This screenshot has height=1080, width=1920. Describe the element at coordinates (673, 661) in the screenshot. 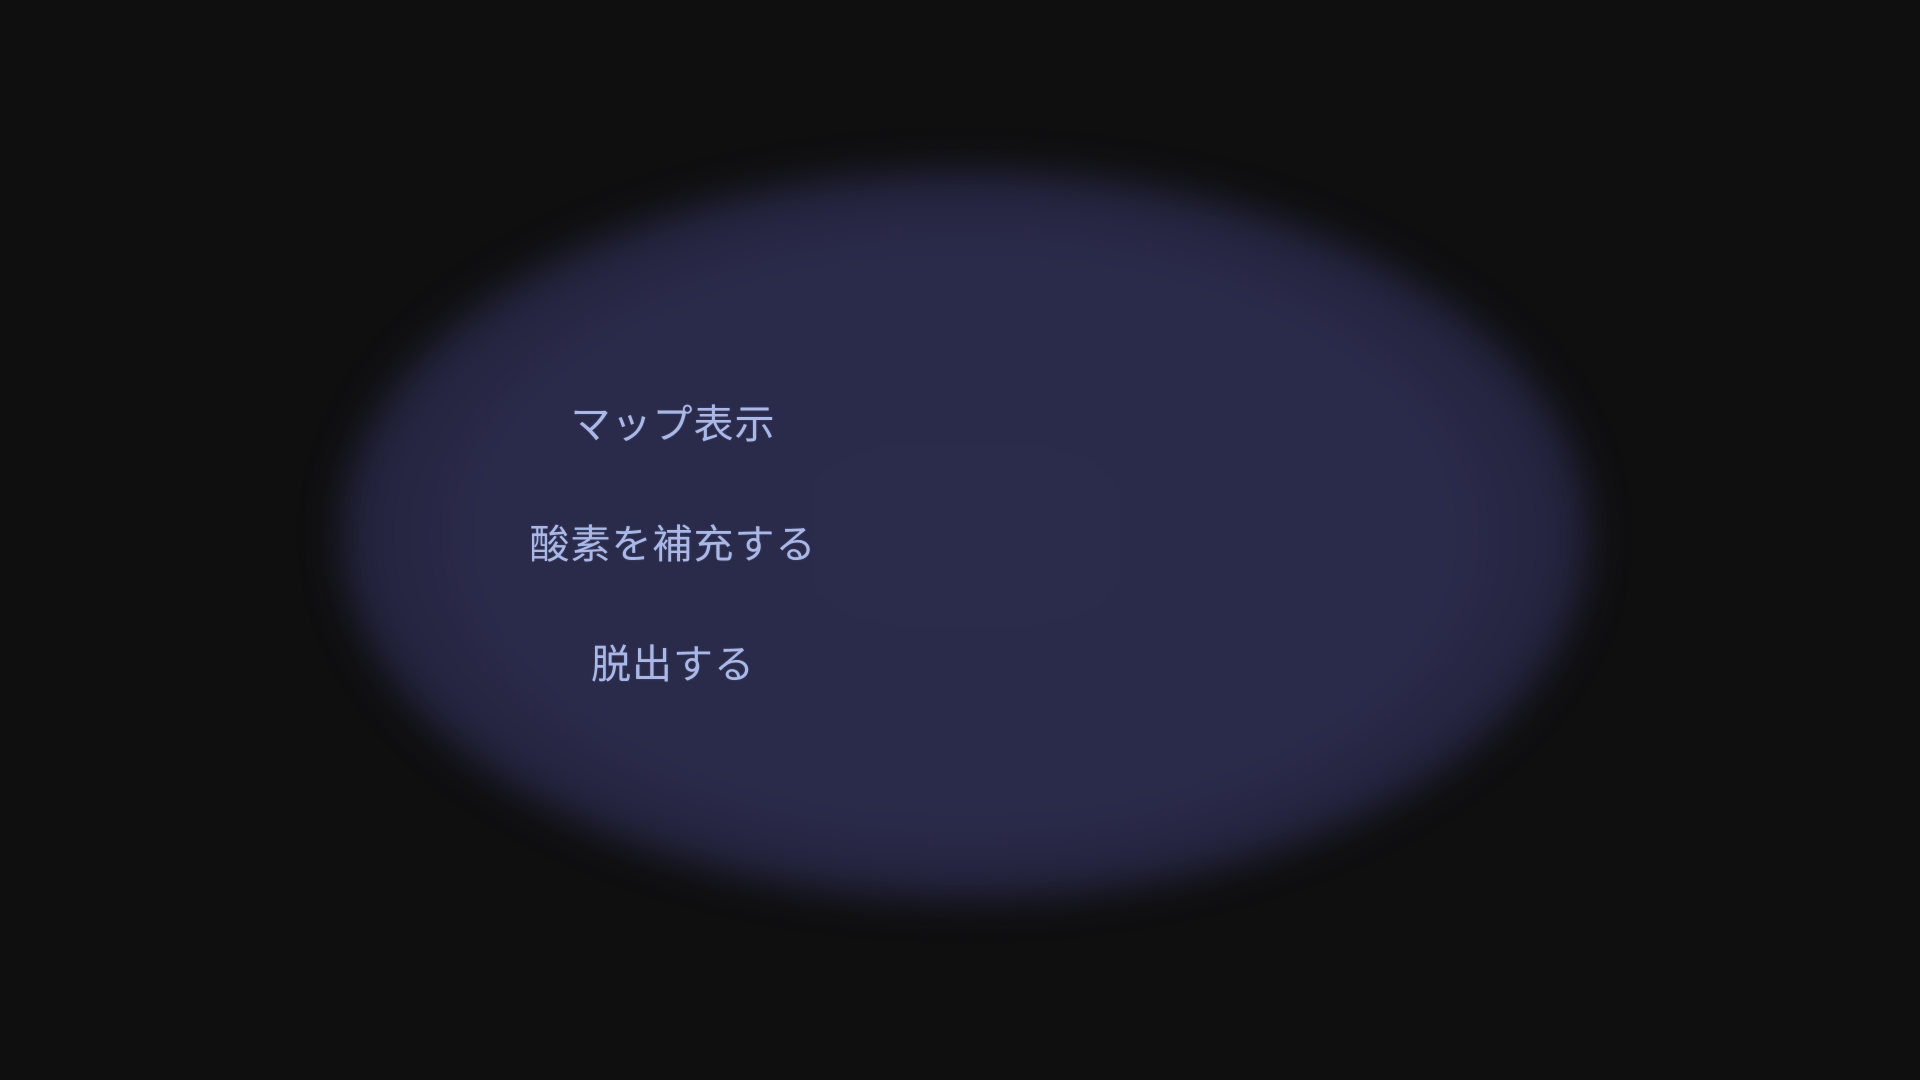

I see `menu-item-escape: 脱出する` at that location.